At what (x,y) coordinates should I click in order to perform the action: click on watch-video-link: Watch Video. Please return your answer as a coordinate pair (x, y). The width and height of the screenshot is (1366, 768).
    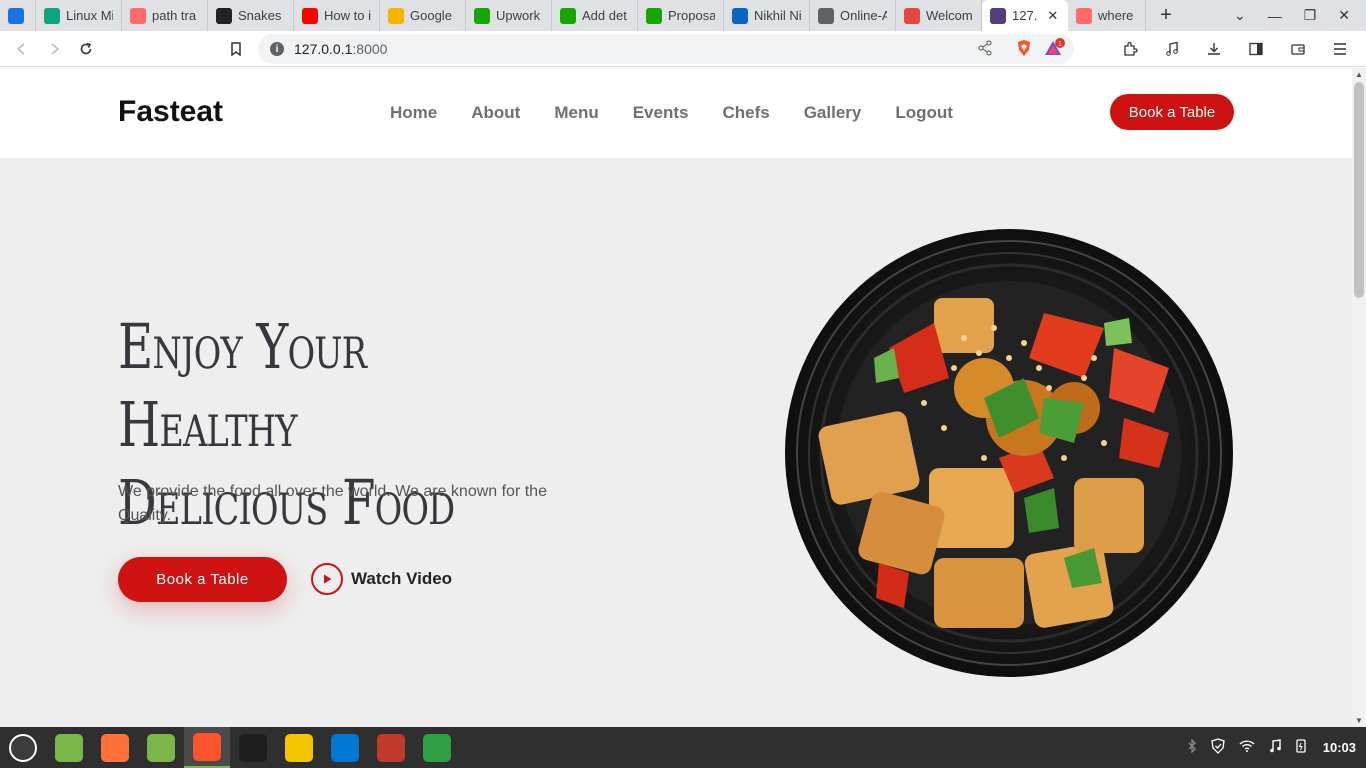
    Looking at the image, I should click on (381, 579).